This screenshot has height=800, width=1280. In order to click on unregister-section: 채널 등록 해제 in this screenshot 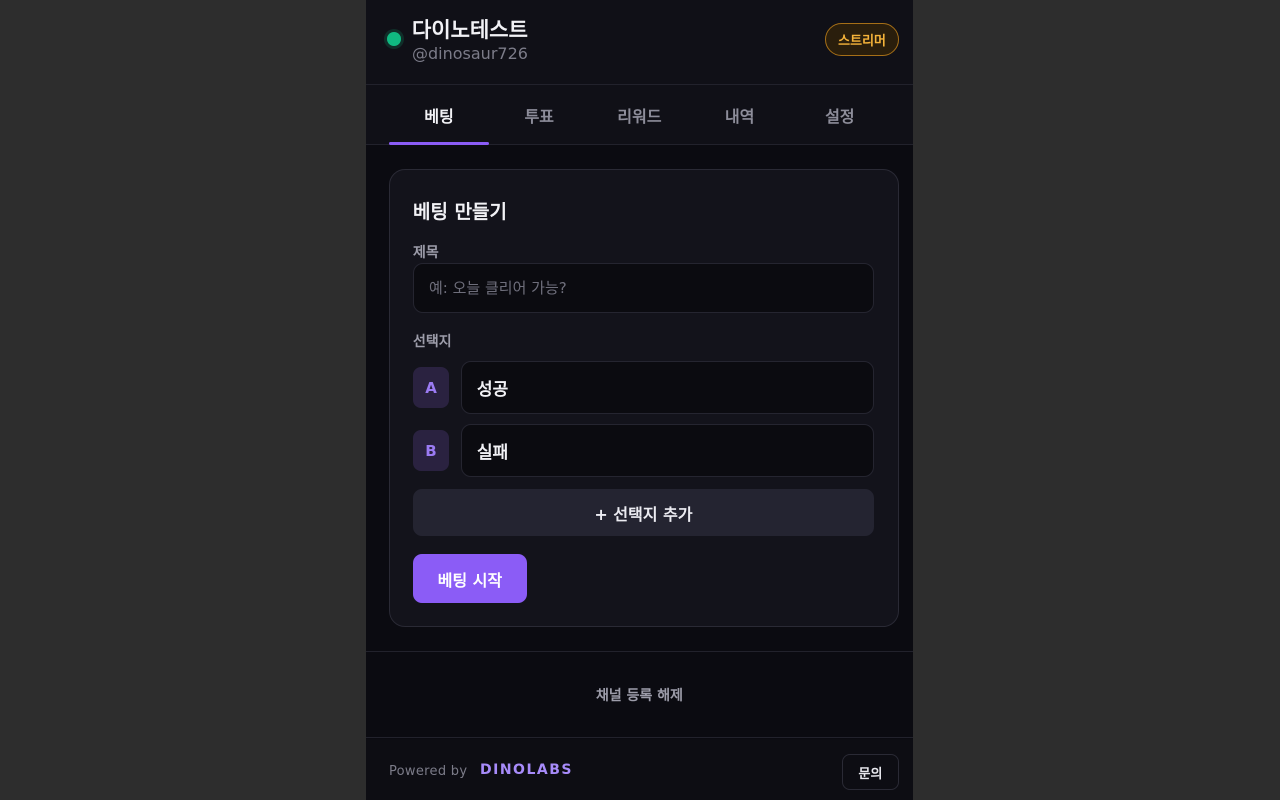, I will do `click(639, 694)`.